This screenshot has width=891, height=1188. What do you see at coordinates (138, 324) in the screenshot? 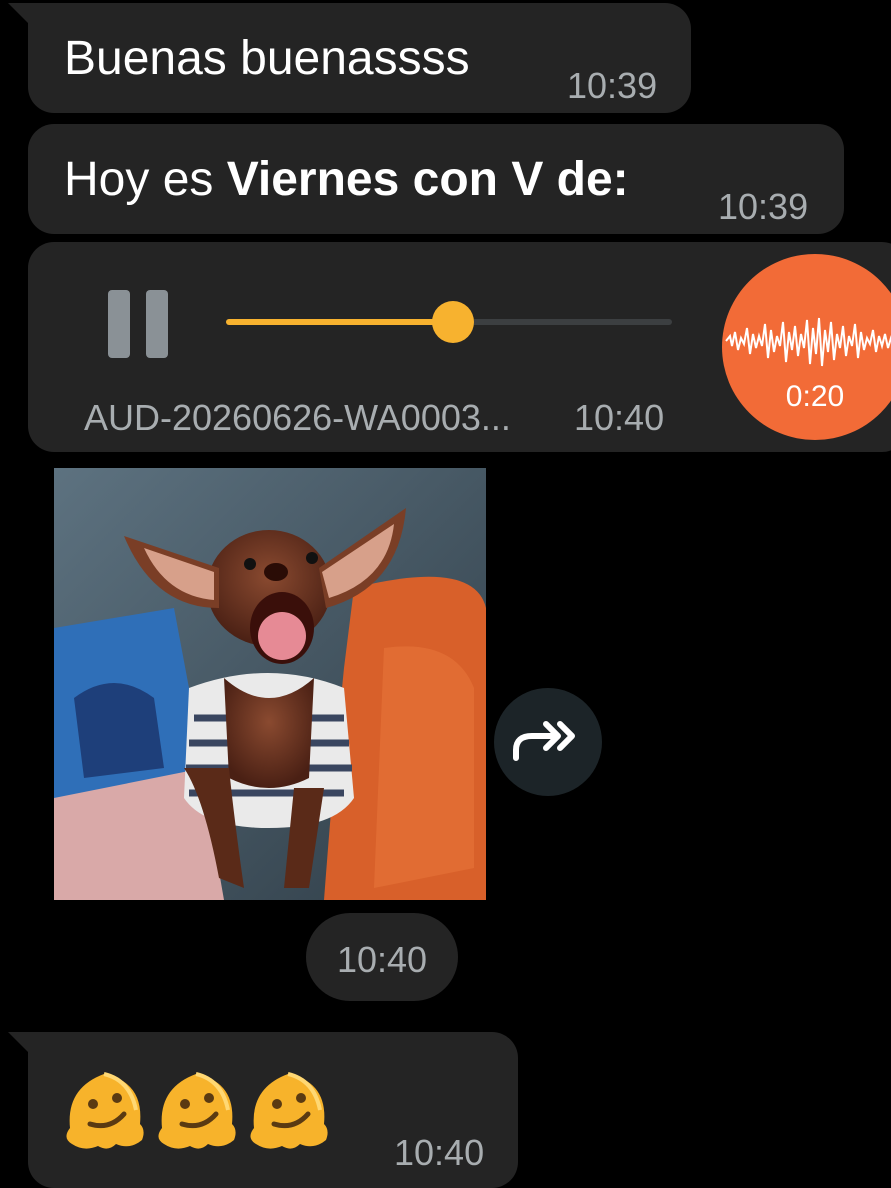
I see `pause-icon` at bounding box center [138, 324].